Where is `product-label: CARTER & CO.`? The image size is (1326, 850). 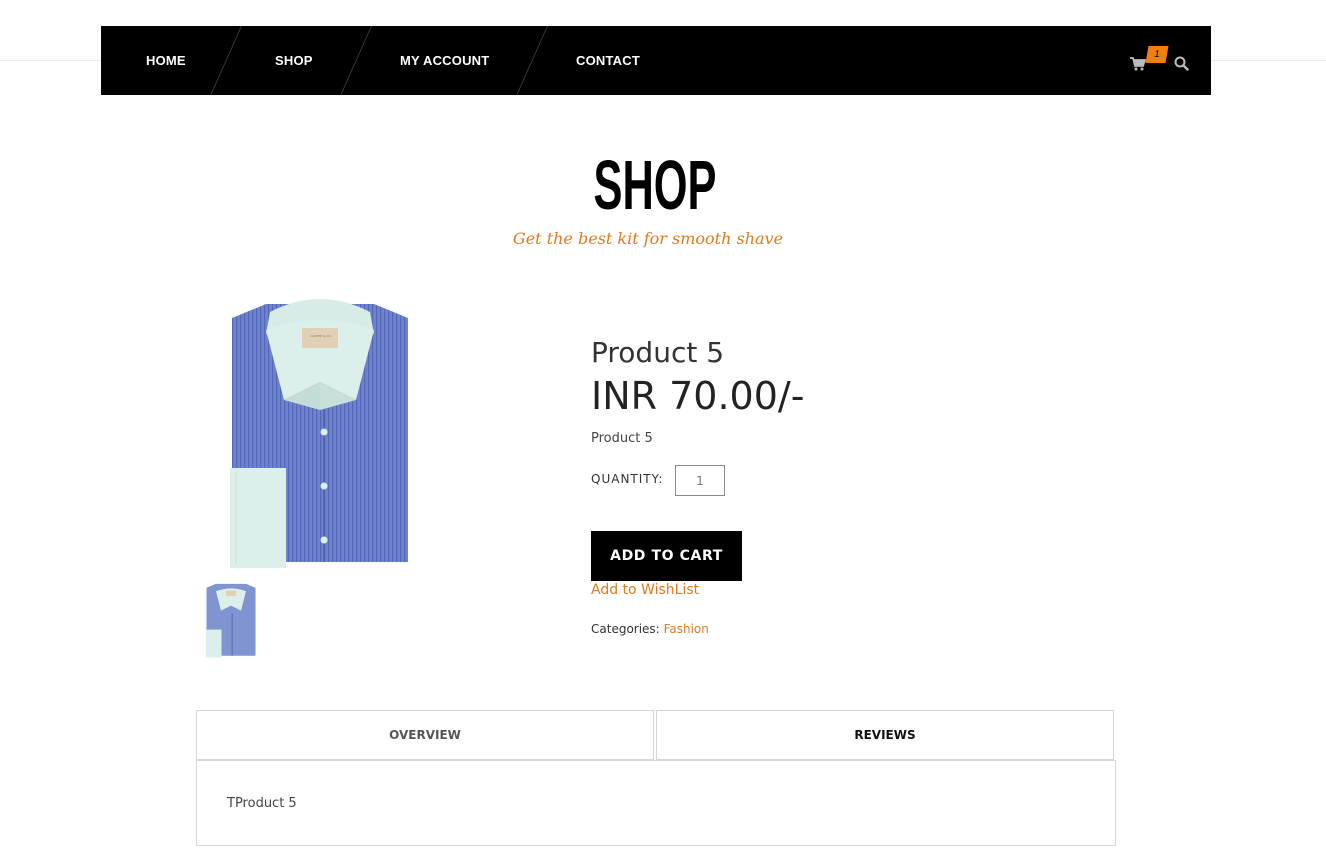 product-label: CARTER & CO. is located at coordinates (321, 336).